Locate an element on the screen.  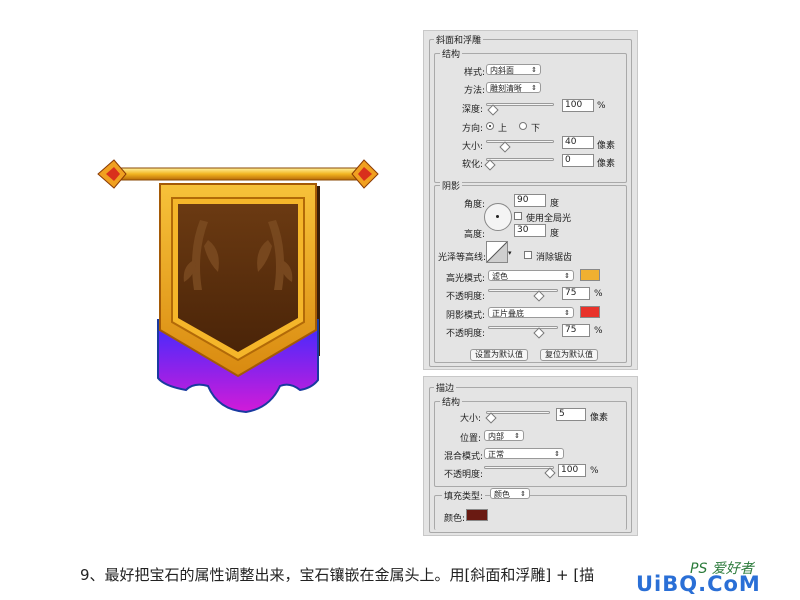
size-input: 40 is located at coordinates (578, 142).